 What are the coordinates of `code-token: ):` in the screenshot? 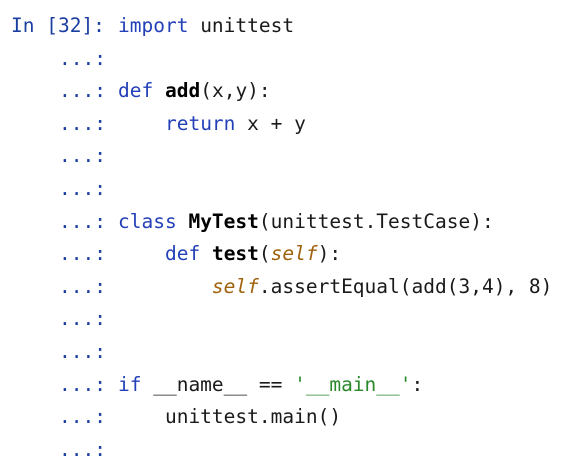 It's located at (329, 254).